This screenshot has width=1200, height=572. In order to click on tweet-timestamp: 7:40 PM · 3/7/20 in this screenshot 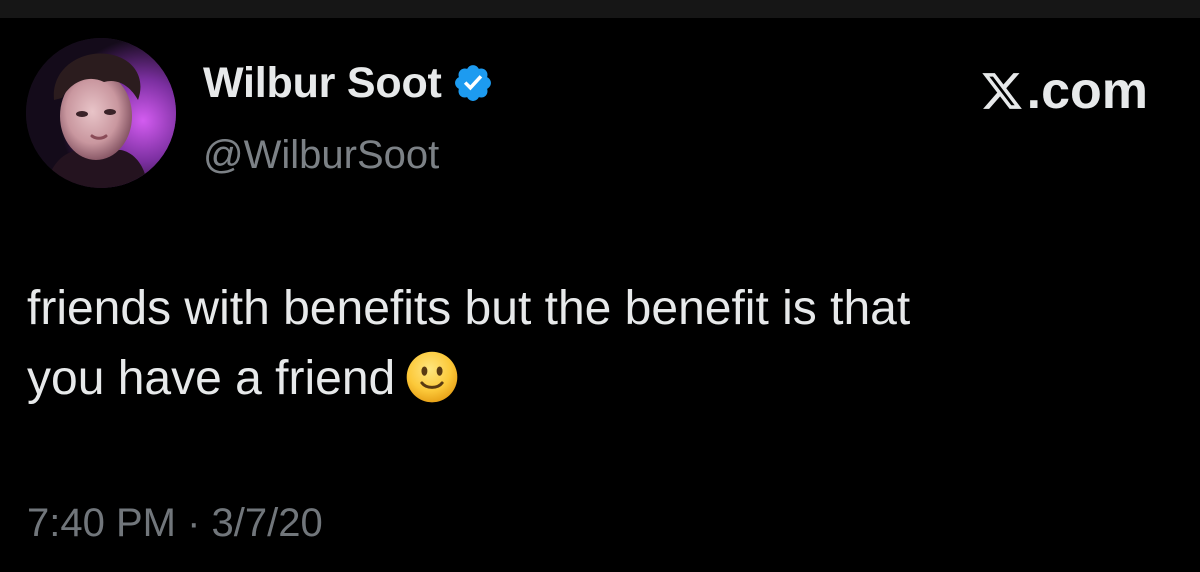, I will do `click(175, 523)`.